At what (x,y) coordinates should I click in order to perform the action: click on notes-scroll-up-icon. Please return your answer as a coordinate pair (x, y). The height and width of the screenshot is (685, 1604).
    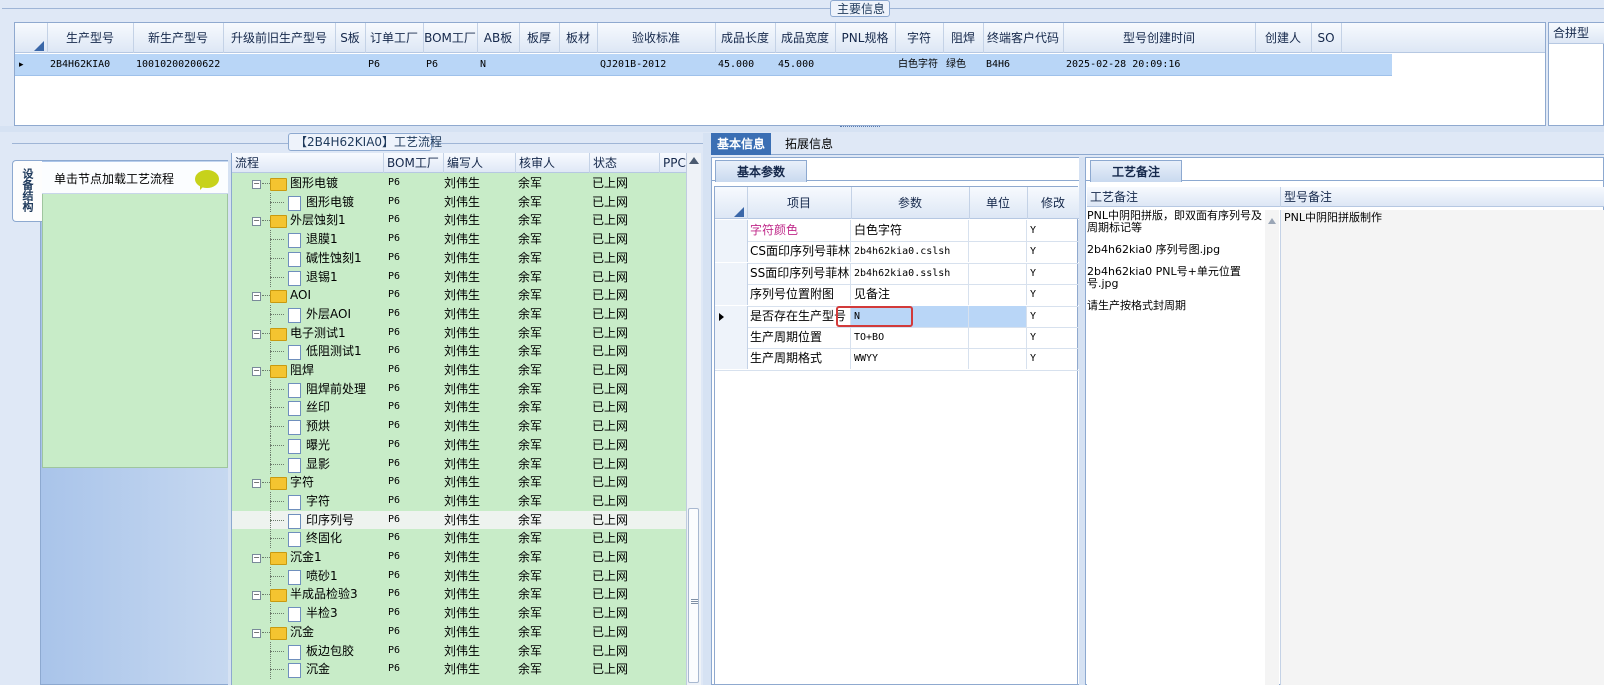
    Looking at the image, I should click on (1272, 221).